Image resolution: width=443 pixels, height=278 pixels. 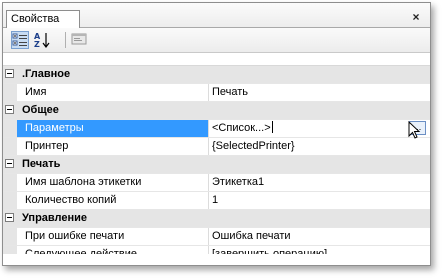 I want to click on categorized-view-icon, so click(x=19, y=39).